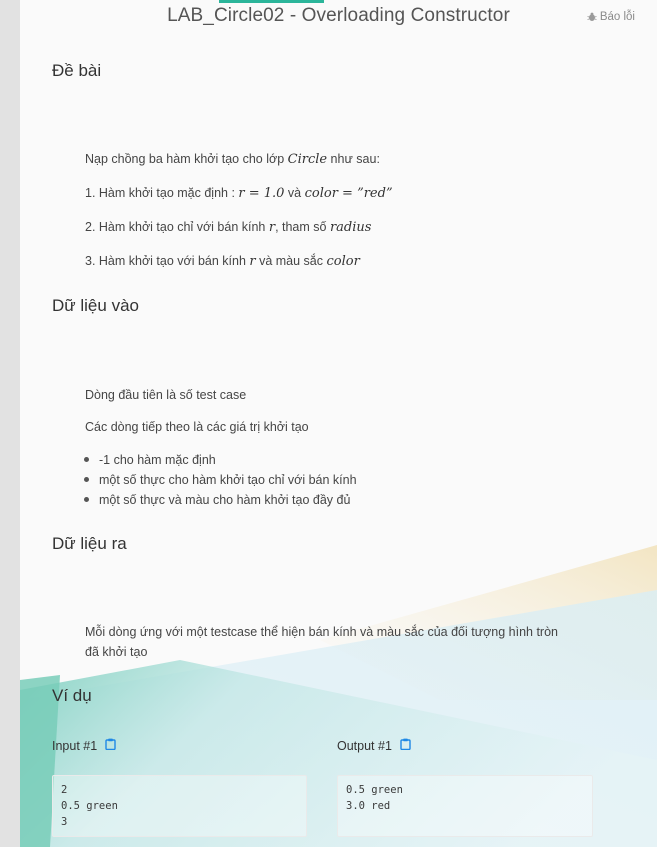 Image resolution: width=657 pixels, height=847 pixels. Describe the element at coordinates (465, 806) in the screenshot. I see `output-example-box: 0.5 green 3.0 red` at that location.